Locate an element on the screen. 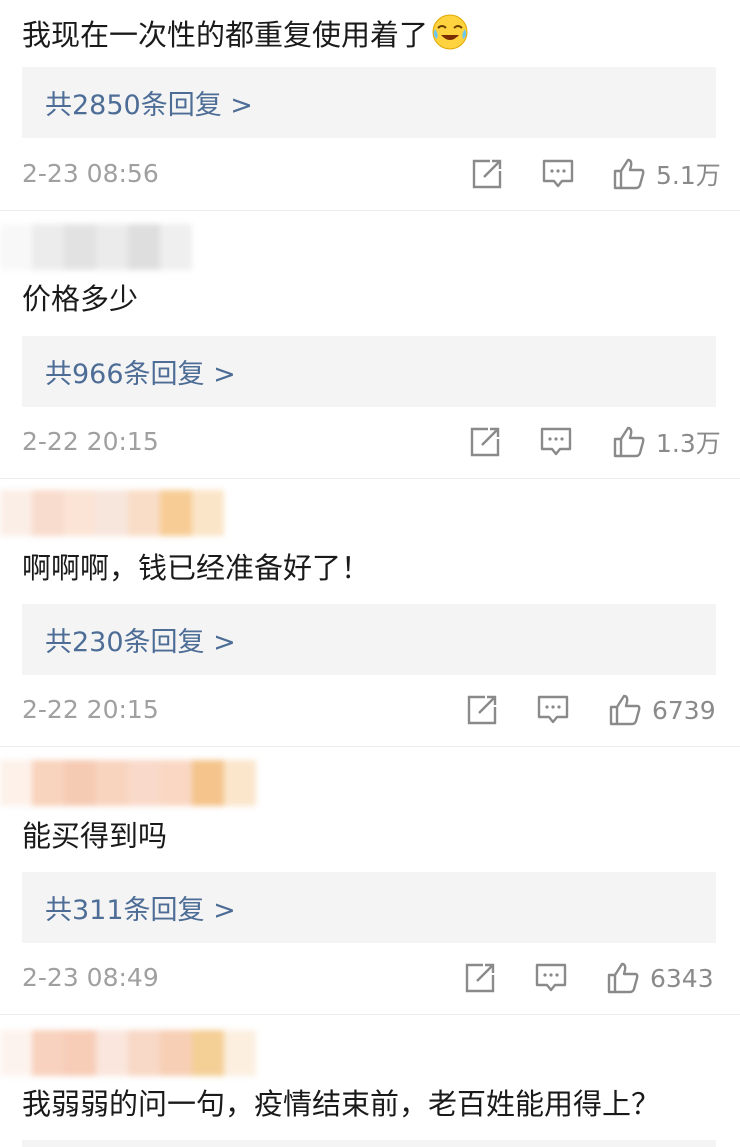 The height and width of the screenshot is (1147, 740). like-button: 6739 is located at coordinates (662, 710).